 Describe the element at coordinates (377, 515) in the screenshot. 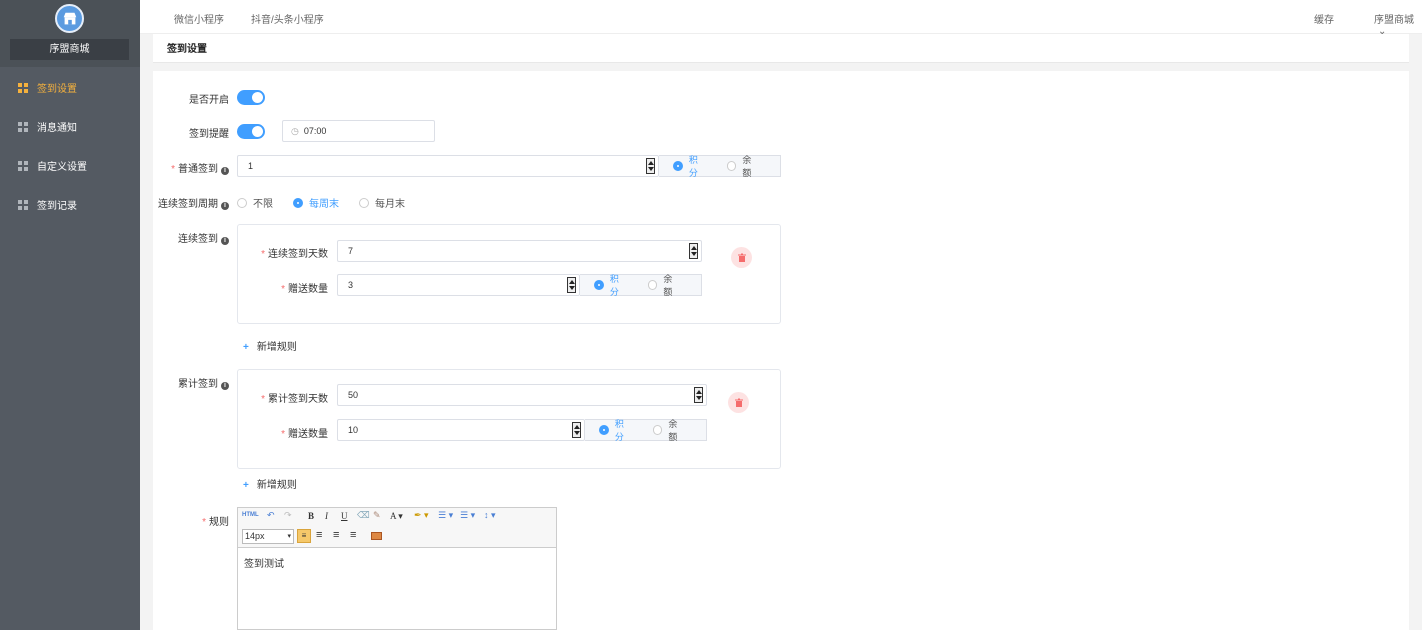

I see `format-painter-icon: ✎` at that location.